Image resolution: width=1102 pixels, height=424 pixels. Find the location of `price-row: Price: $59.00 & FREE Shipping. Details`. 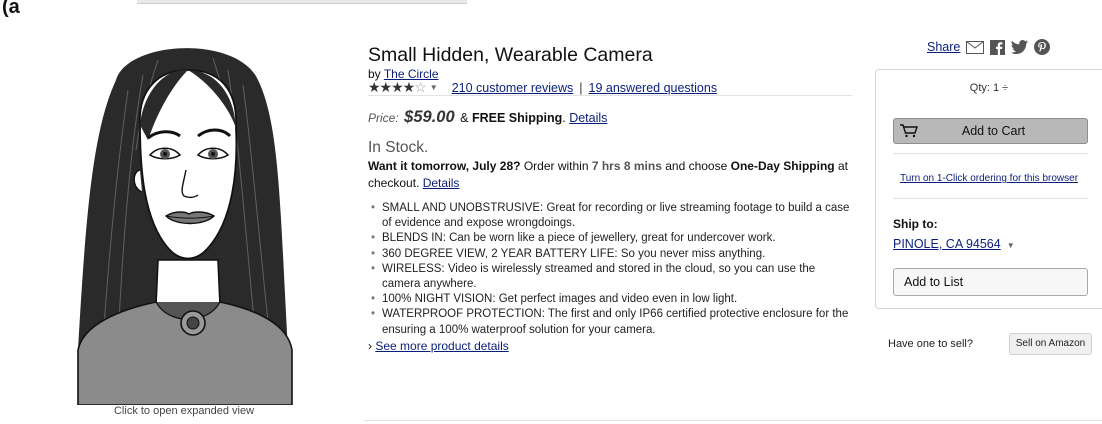

price-row: Price: $59.00 & FREE Shipping. Details is located at coordinates (611, 117).